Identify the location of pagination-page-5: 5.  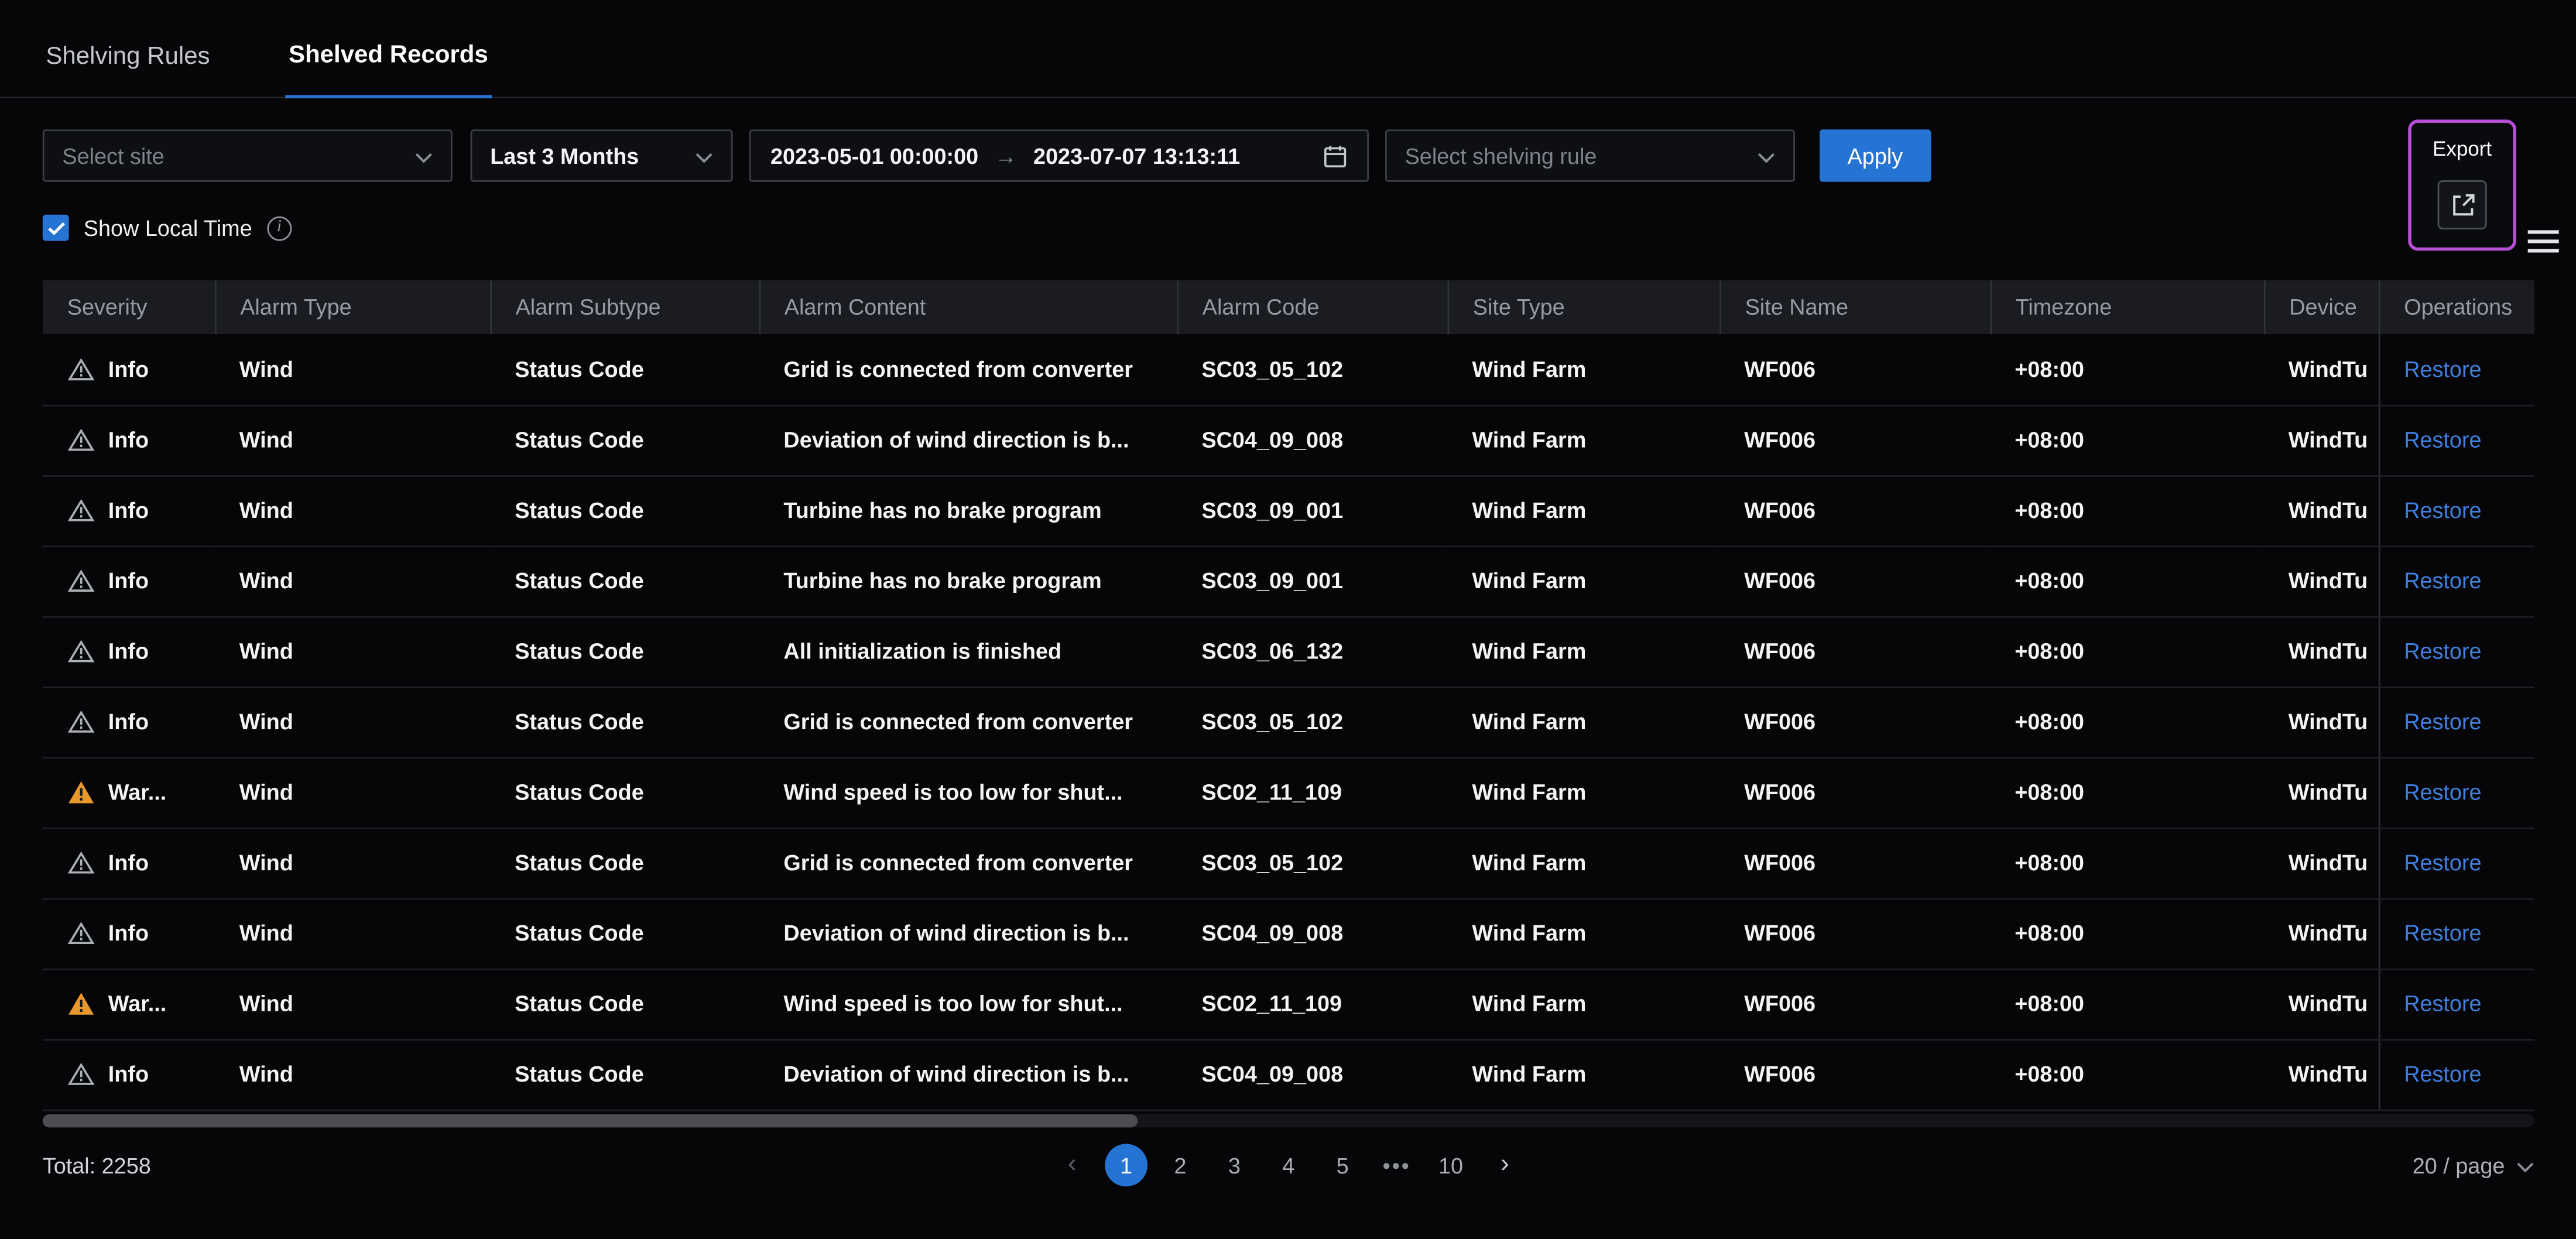
(1342, 1165).